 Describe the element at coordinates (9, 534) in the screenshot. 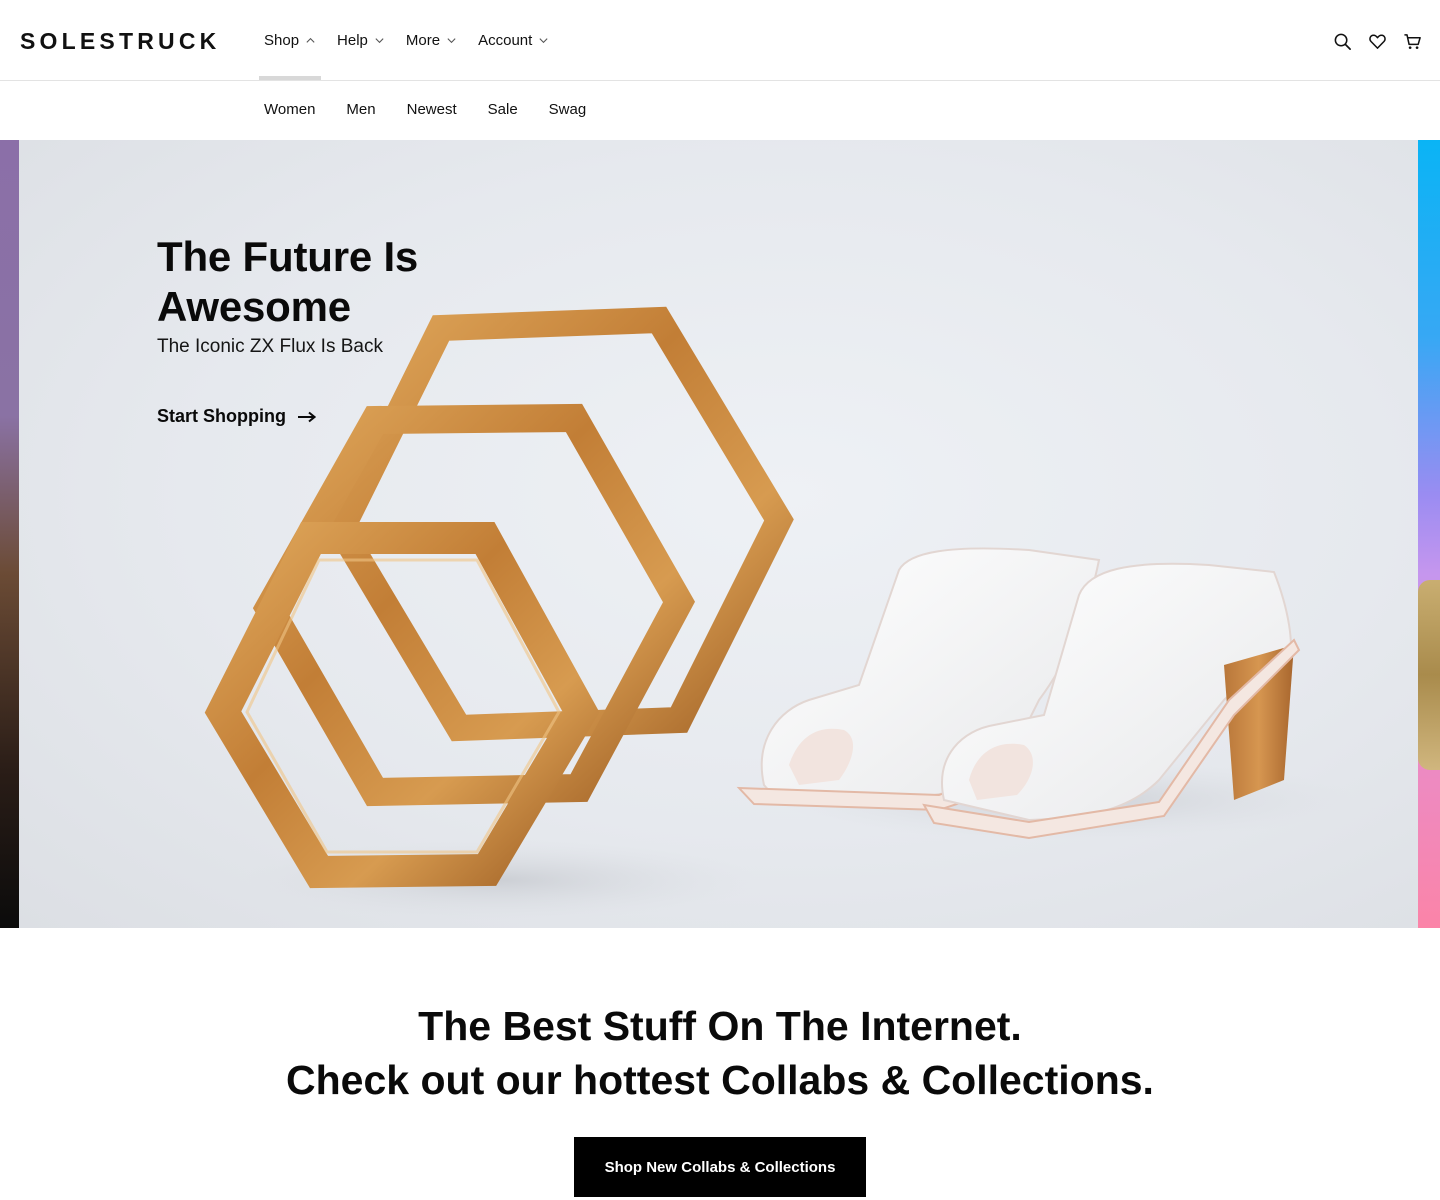

I see `prev-slide-peek` at that location.